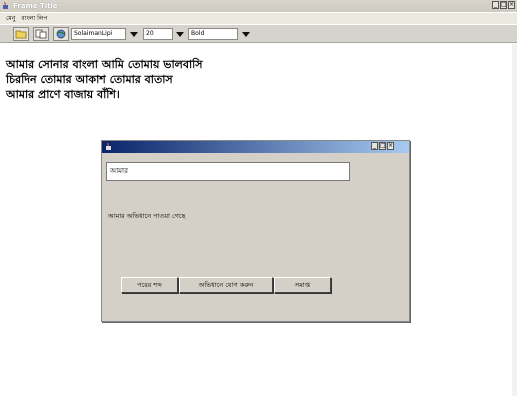 This screenshot has width=517, height=396. I want to click on copy-button, so click(41, 34).